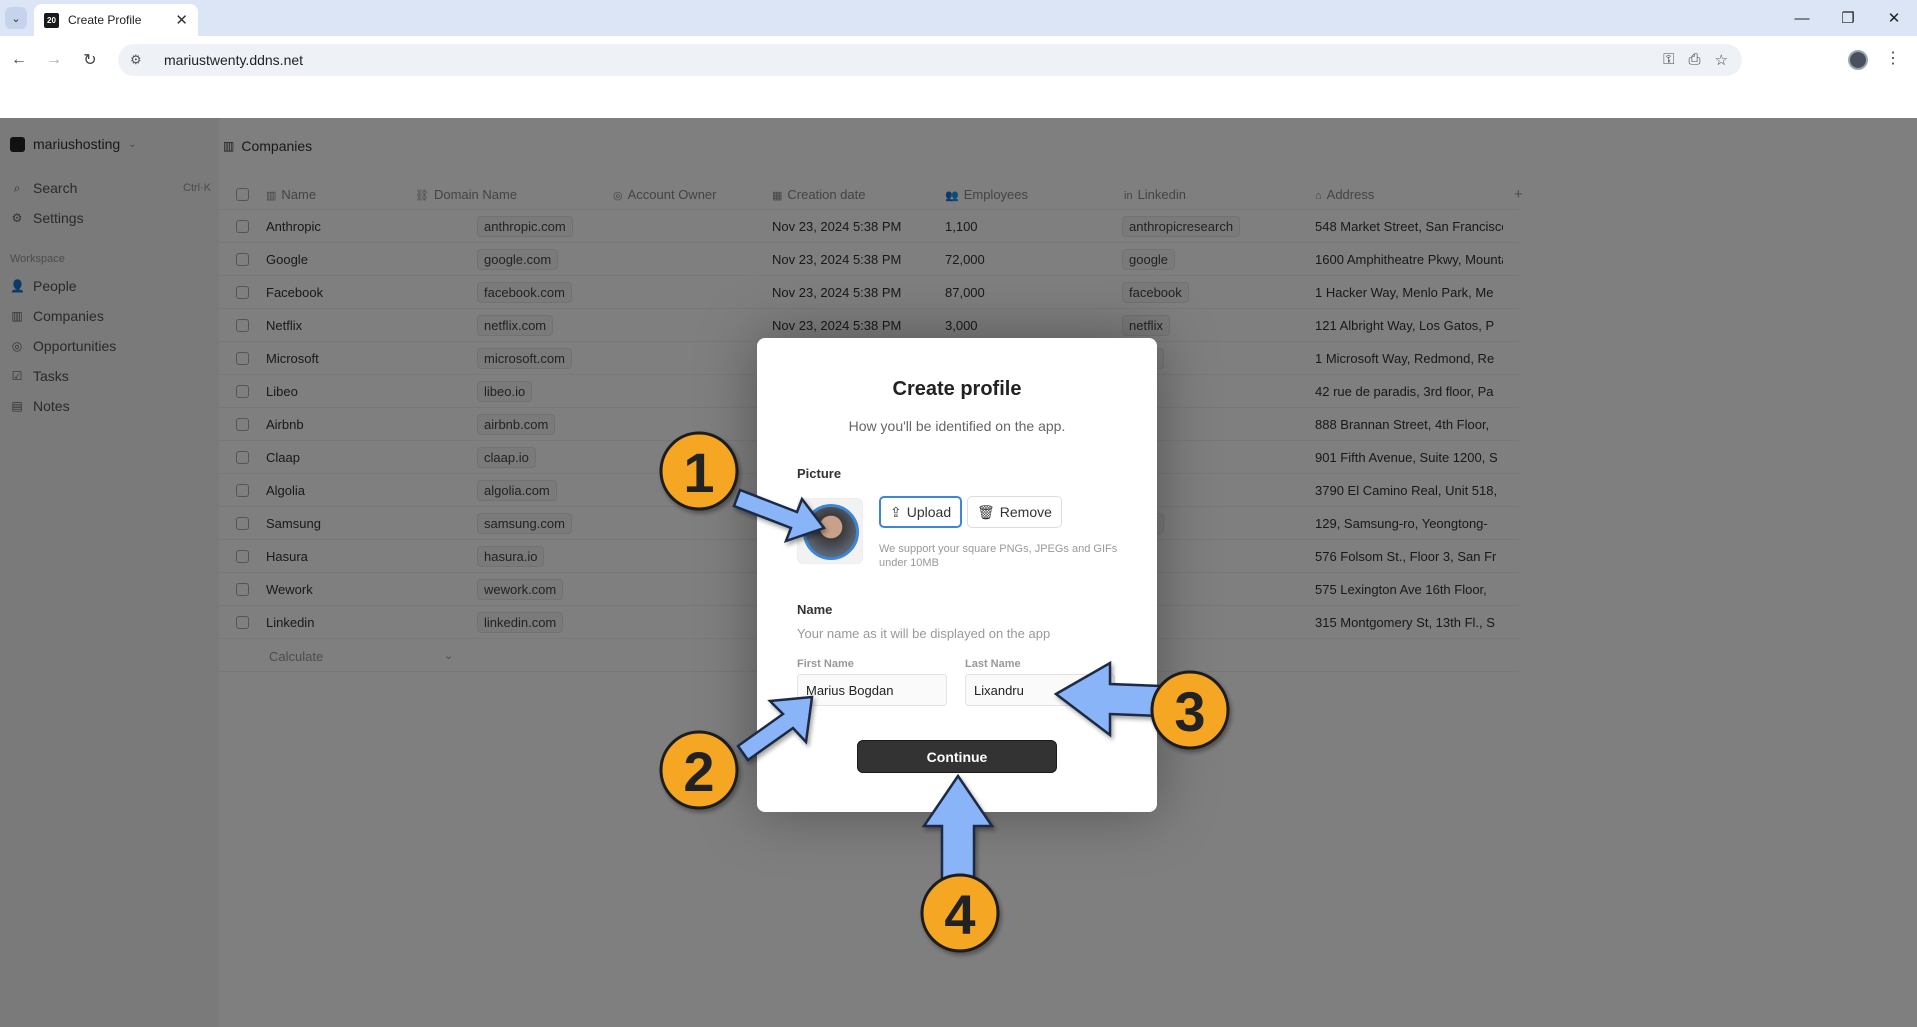 The width and height of the screenshot is (1917, 1027). I want to click on modal-title: Create profile, so click(957, 389).